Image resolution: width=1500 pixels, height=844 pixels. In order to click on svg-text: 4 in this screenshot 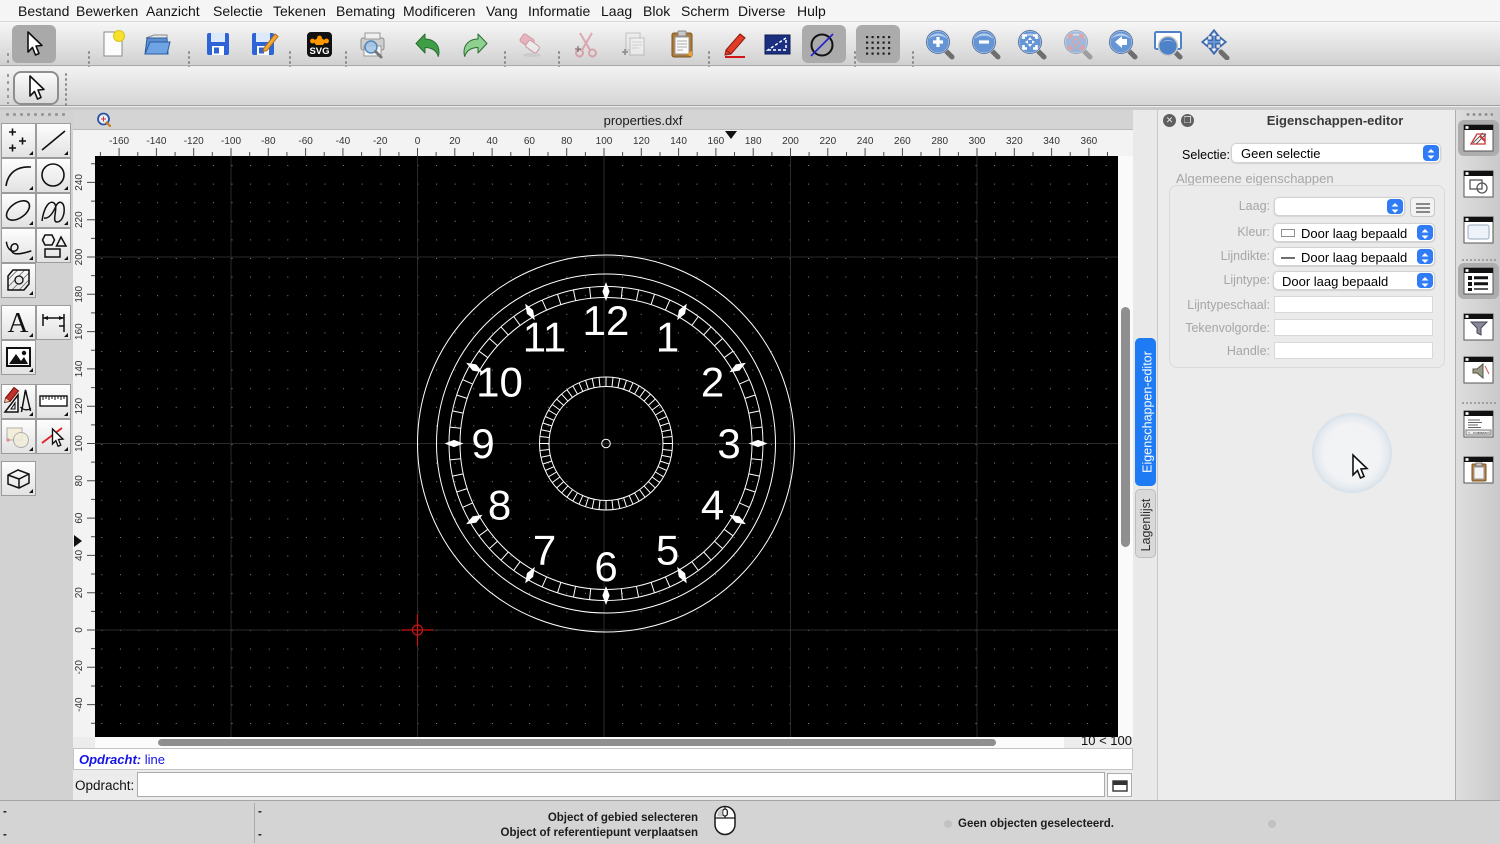, I will do `click(712, 505)`.